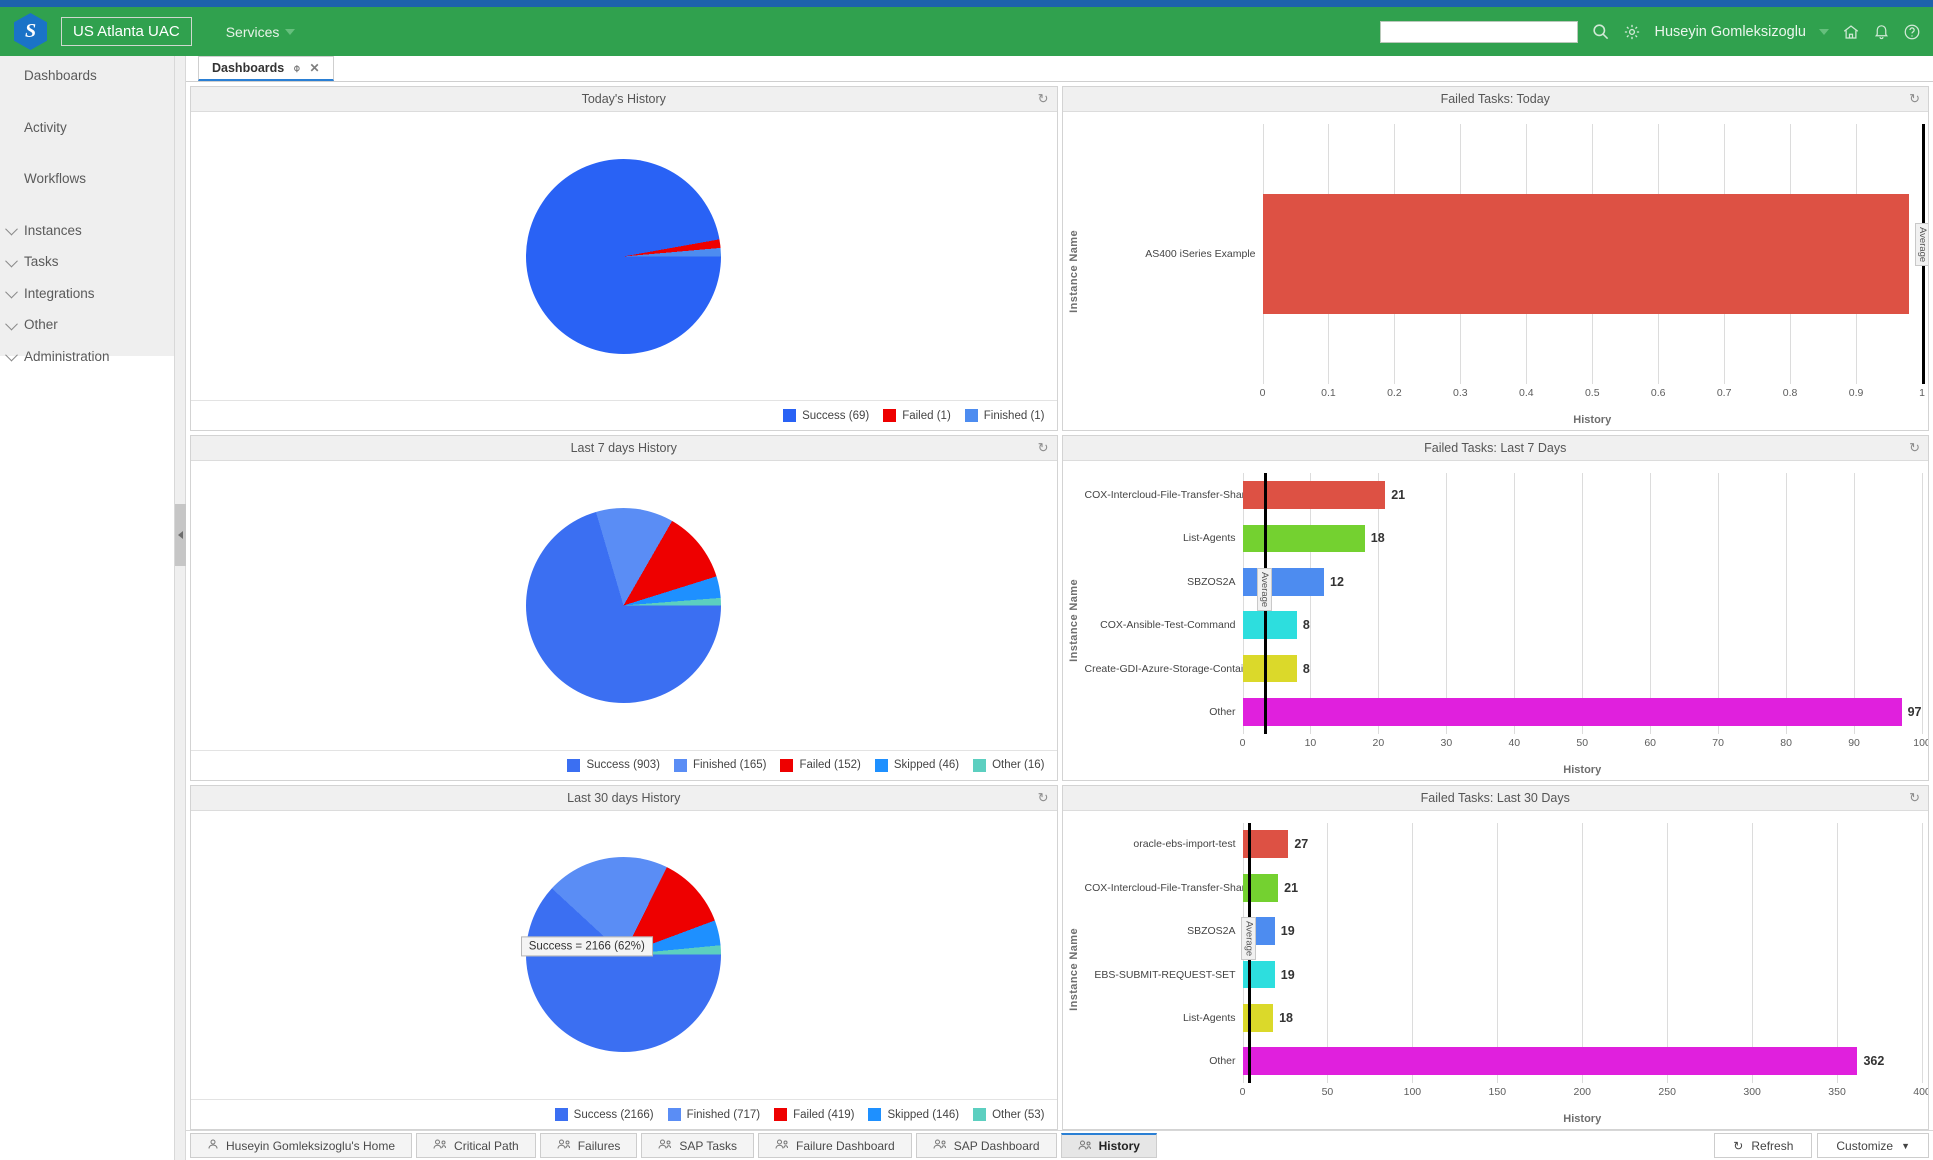 This screenshot has height=1160, width=1933. Describe the element at coordinates (697, 1145) in the screenshot. I see `dashboard-tab-sap-tasks: SAP Tasks` at that location.